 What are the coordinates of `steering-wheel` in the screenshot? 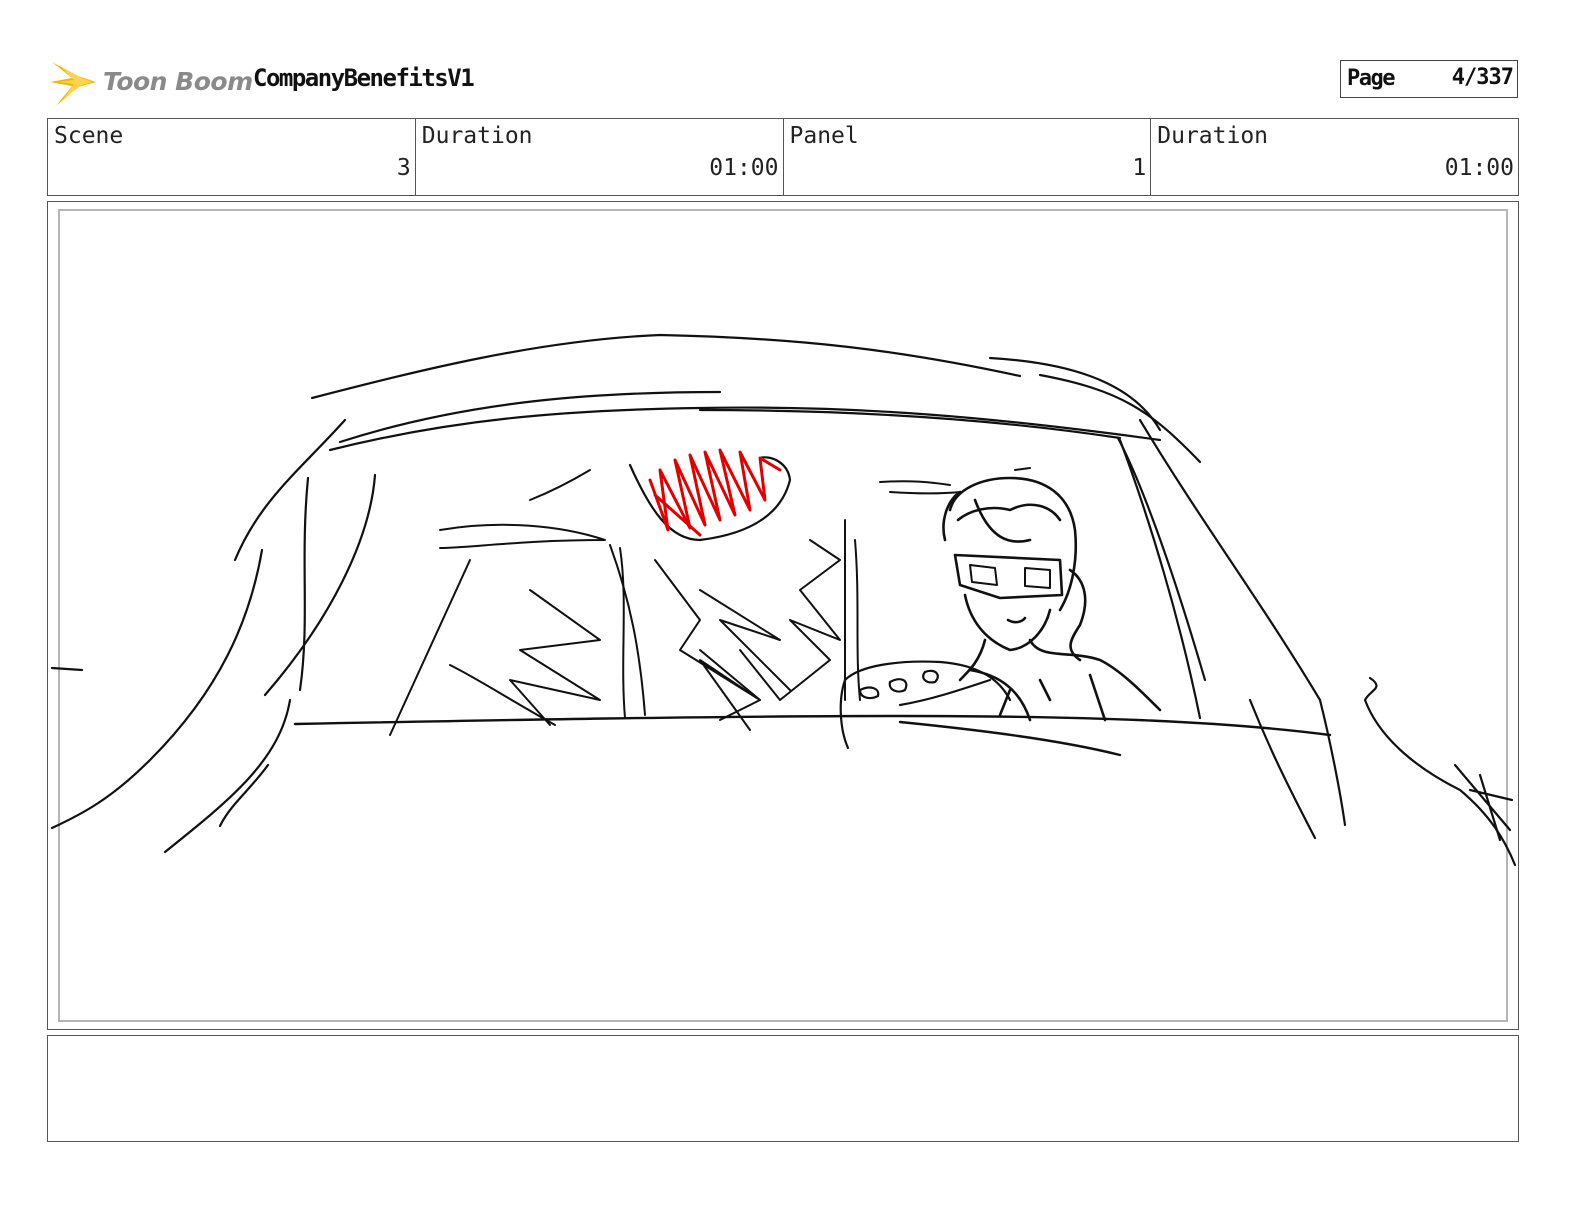 It's located at (925, 705).